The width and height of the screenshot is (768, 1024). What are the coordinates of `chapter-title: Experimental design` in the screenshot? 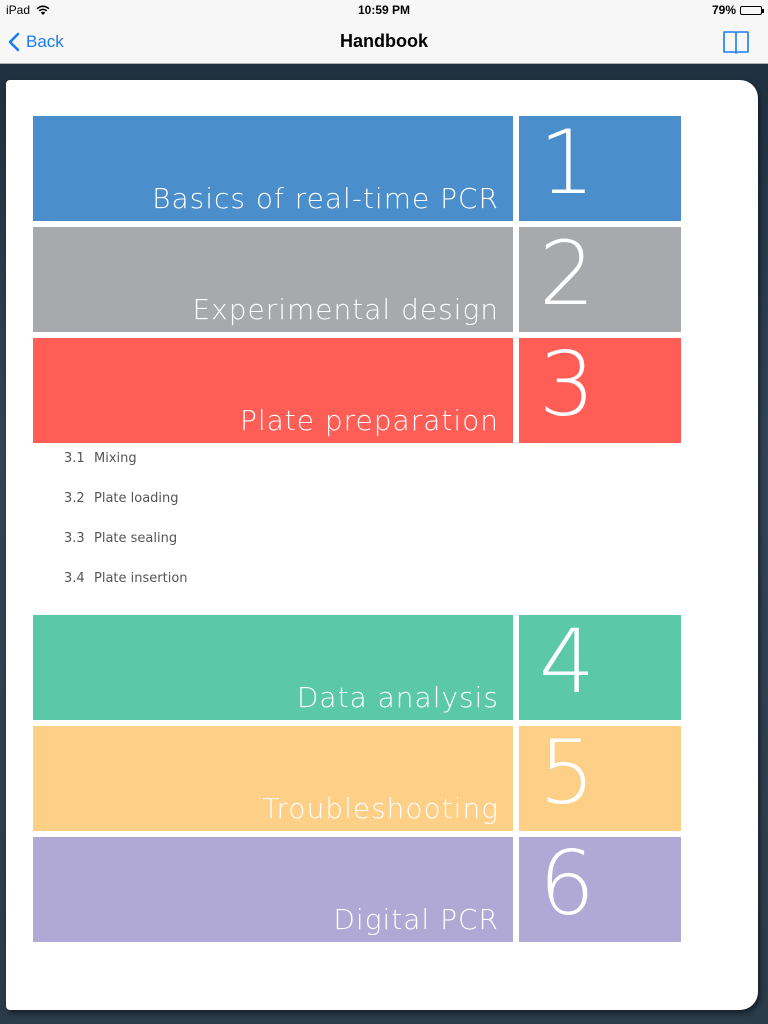 It's located at (345, 309).